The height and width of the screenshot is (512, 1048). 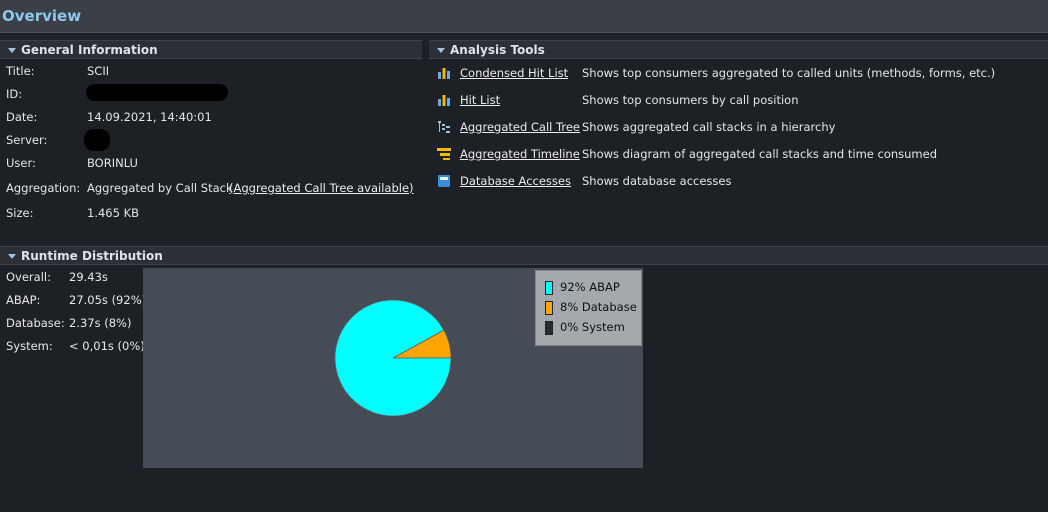 What do you see at coordinates (20, 71) in the screenshot?
I see `title-label: Title:` at bounding box center [20, 71].